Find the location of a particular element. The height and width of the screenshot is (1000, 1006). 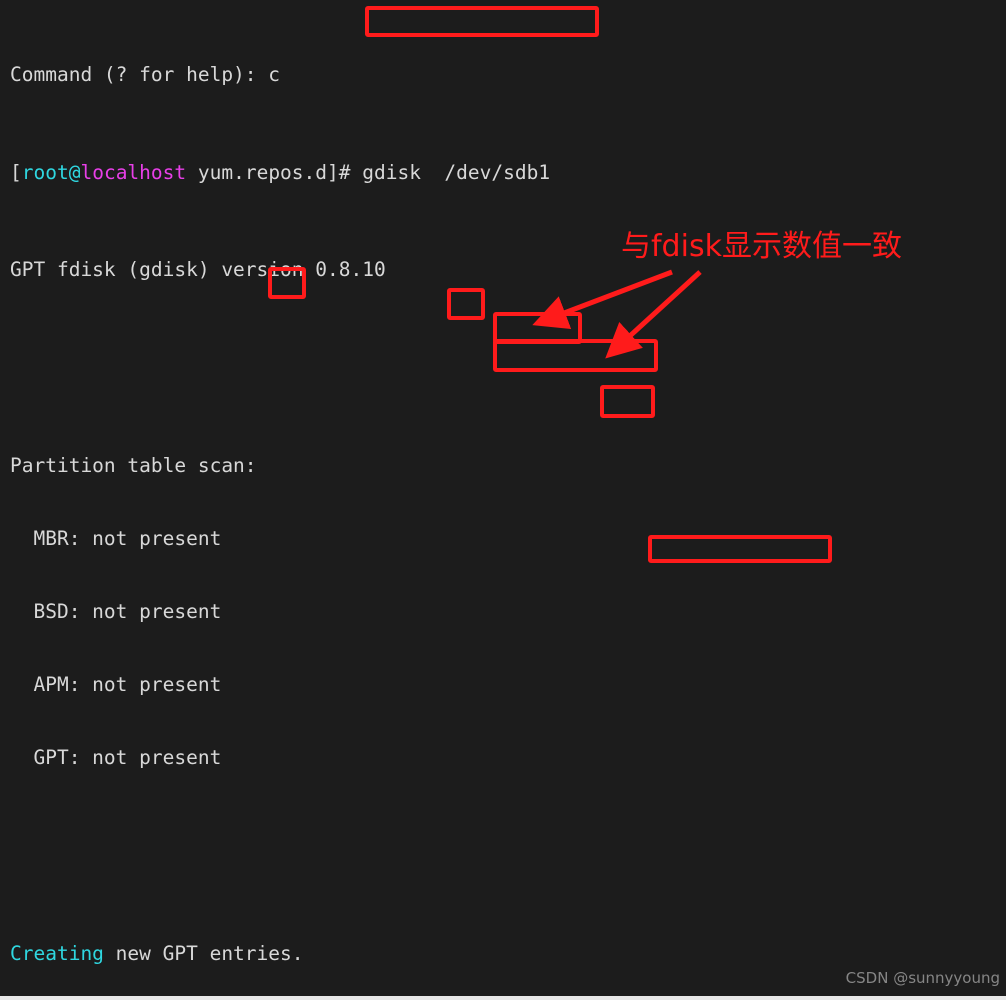

prompt-bracket: [ is located at coordinates (16, 172).